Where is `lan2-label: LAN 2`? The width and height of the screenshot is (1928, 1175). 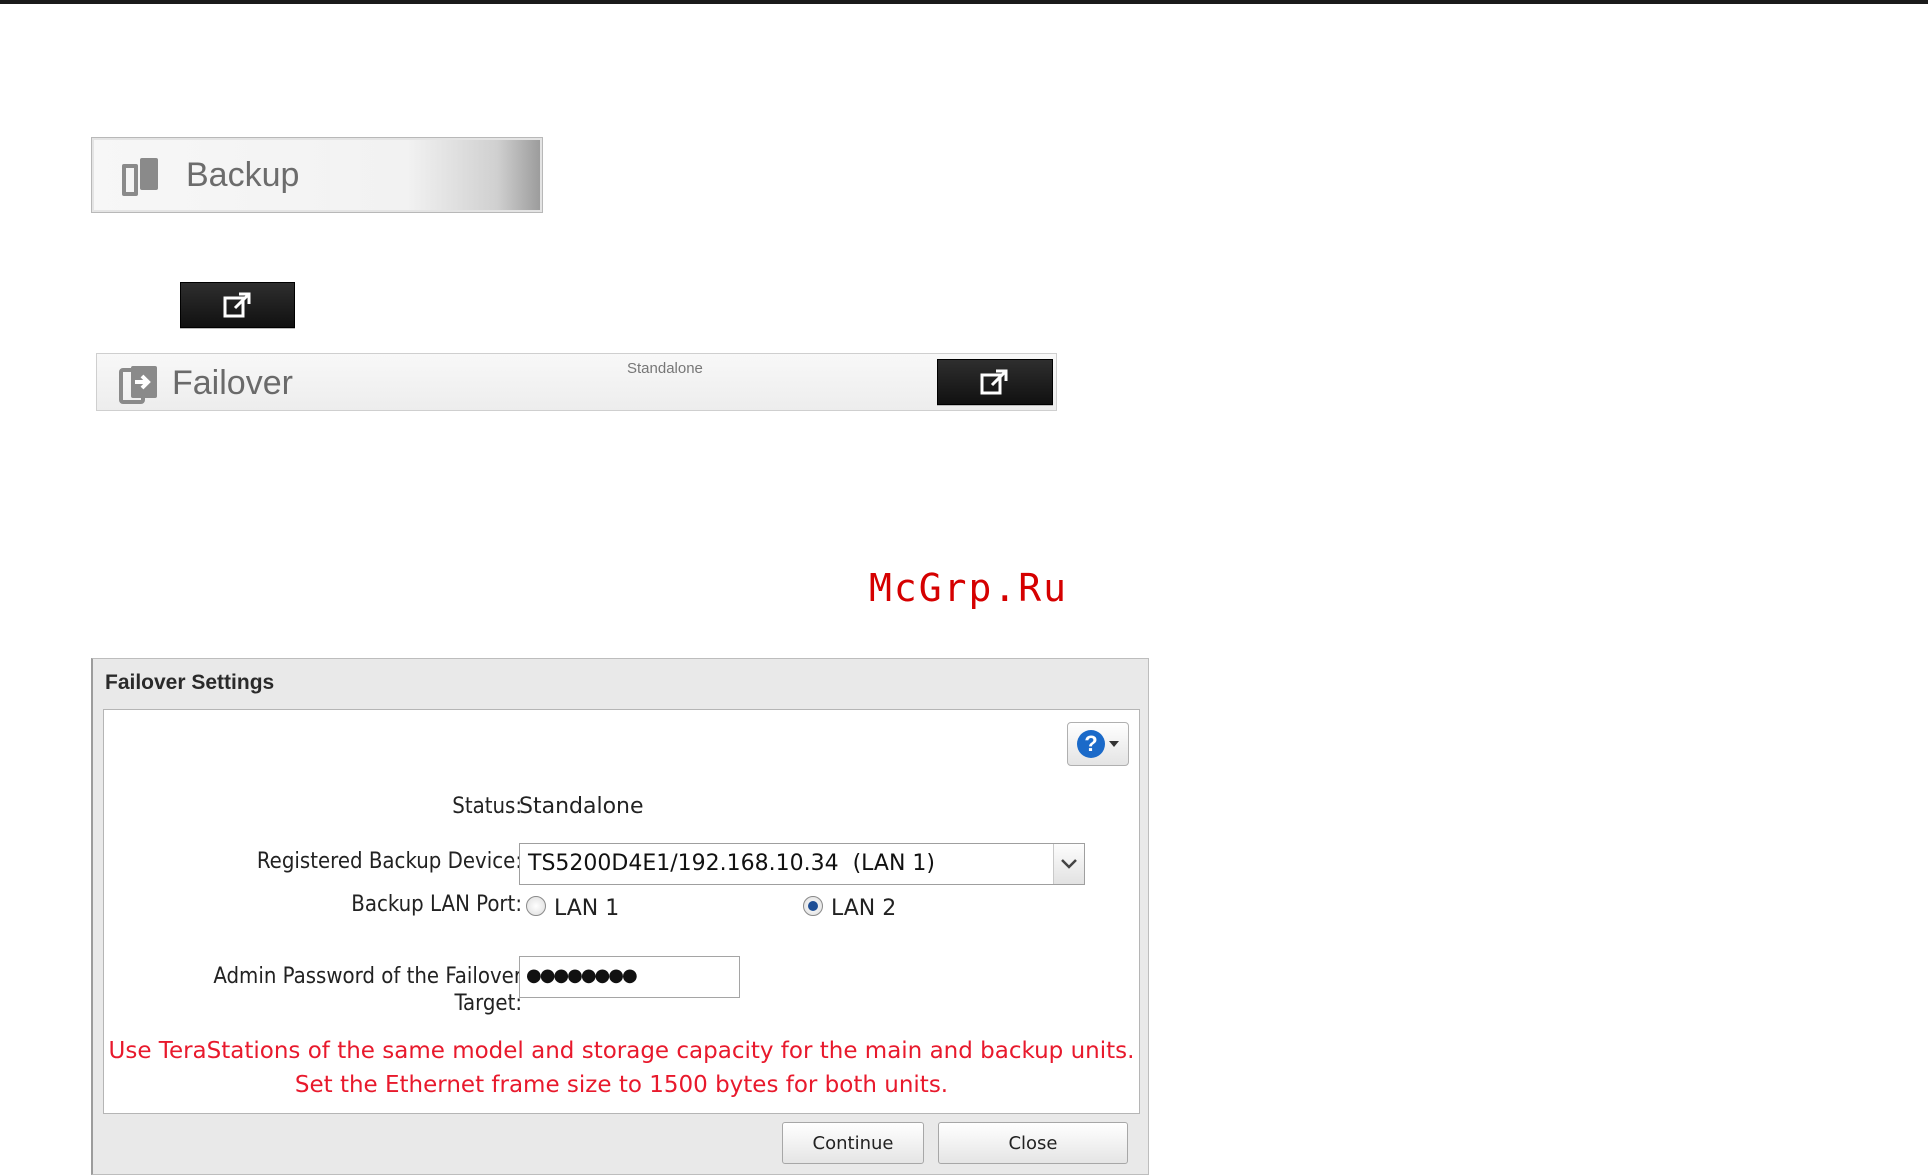
lan2-label: LAN 2 is located at coordinates (864, 908).